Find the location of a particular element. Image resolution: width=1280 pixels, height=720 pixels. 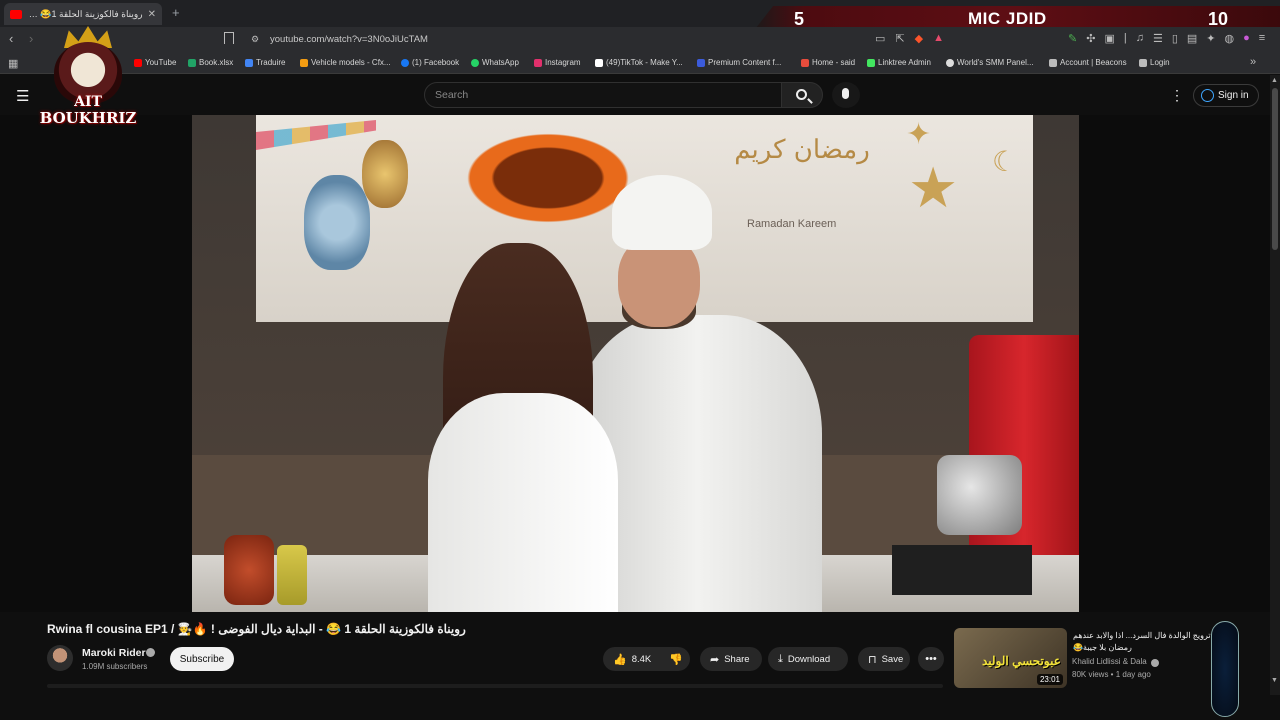

bookmark-facebook: (1) Facebook is located at coordinates (430, 62).